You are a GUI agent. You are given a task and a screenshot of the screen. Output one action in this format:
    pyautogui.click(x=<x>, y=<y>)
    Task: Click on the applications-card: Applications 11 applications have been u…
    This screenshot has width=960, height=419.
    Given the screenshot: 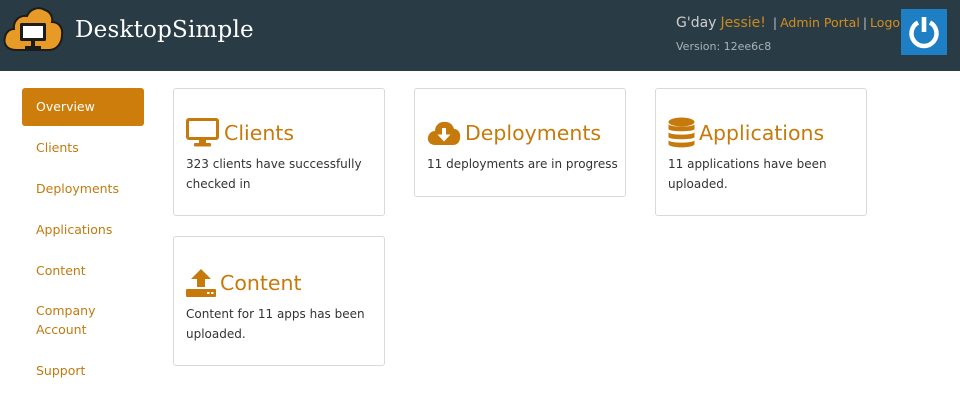 What is the action you would take?
    pyautogui.click(x=761, y=152)
    